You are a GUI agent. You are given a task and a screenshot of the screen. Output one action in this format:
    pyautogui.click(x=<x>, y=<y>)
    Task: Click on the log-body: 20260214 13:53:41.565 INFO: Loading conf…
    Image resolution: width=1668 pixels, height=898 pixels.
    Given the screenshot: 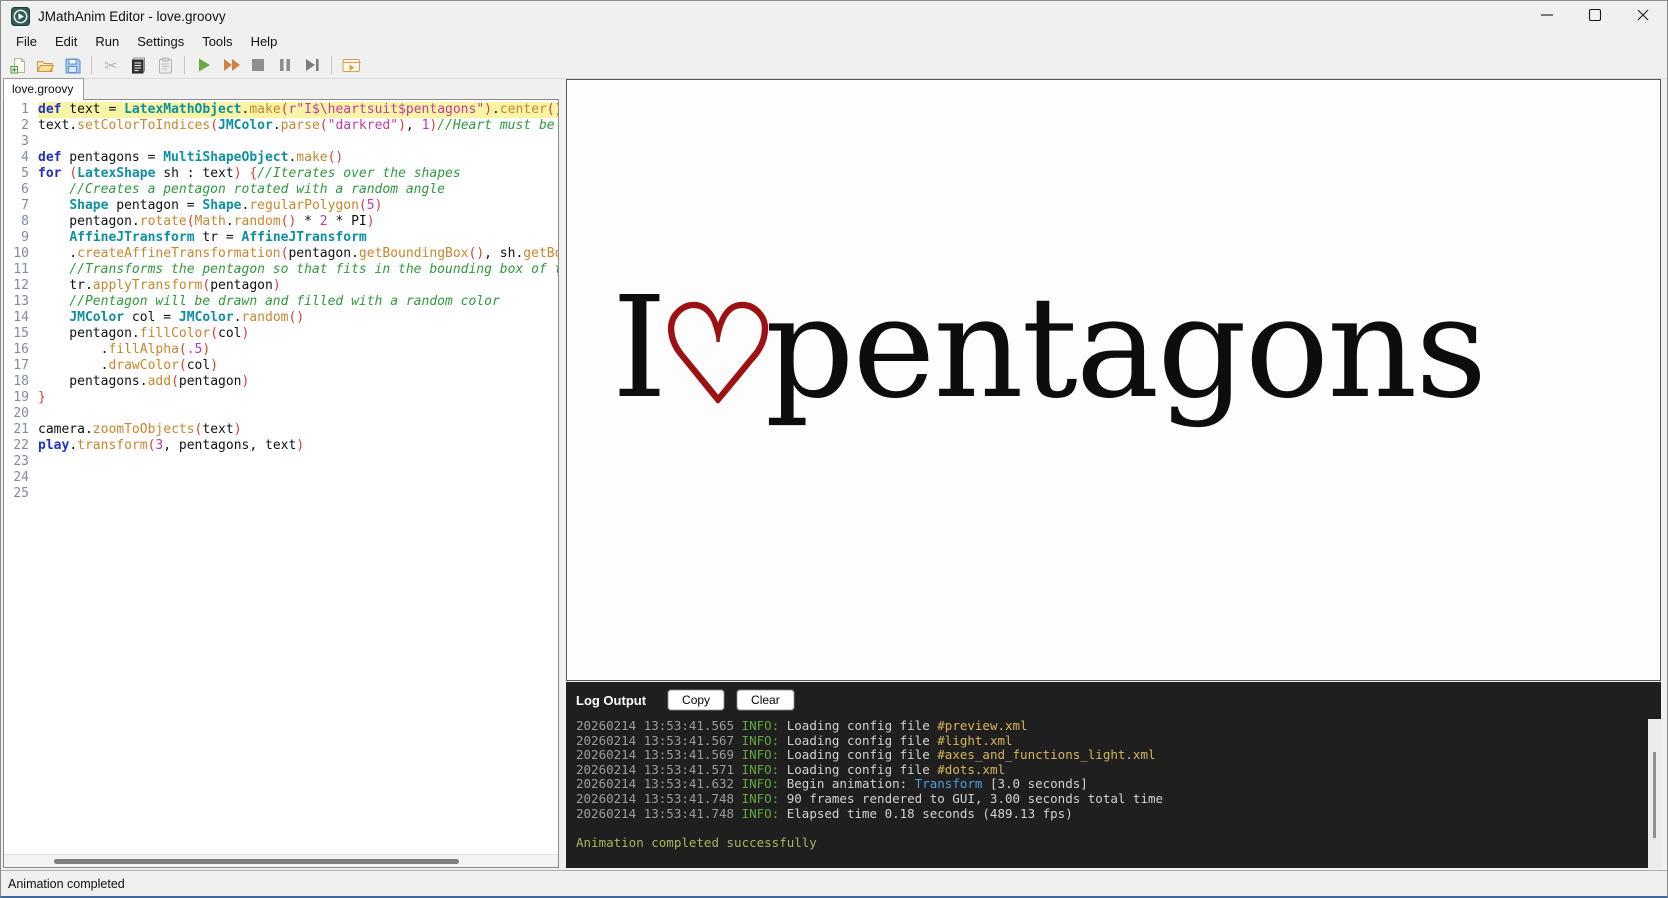 What is the action you would take?
    pyautogui.click(x=1106, y=792)
    